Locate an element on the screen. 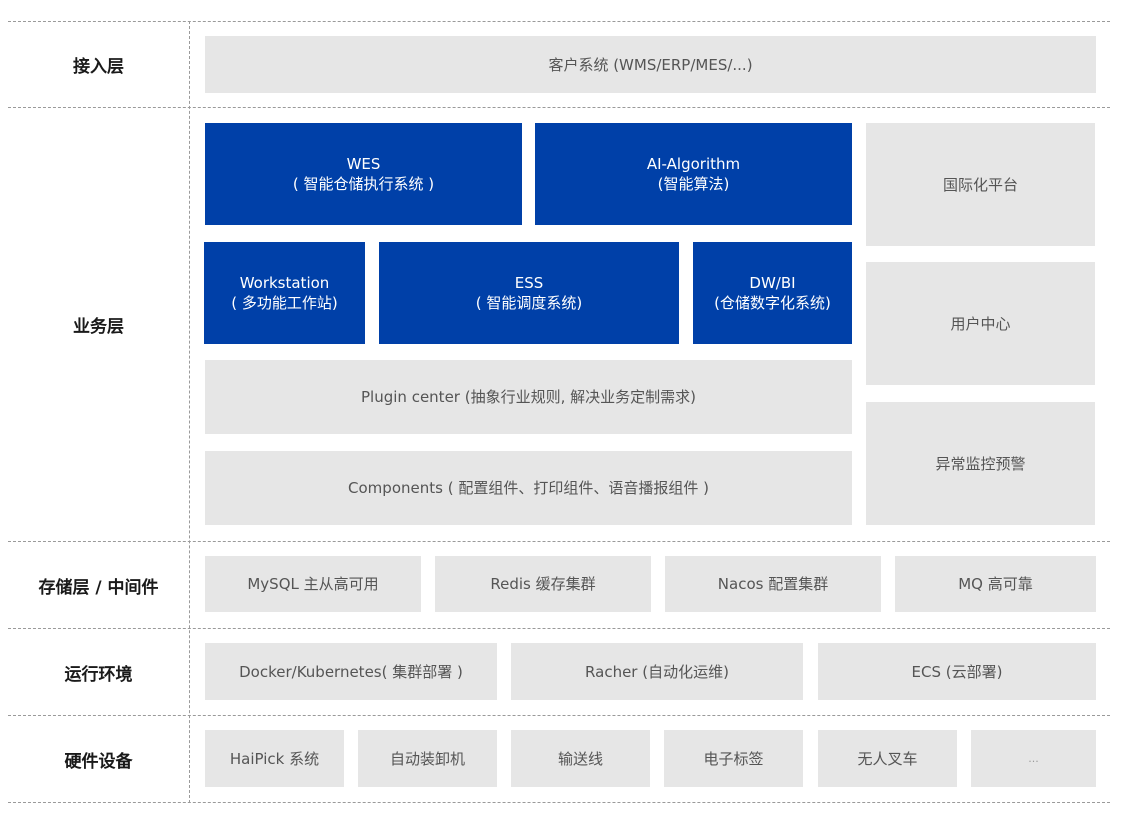 Image resolution: width=1126 pixels, height=822 pixels. exception-monitoring-box: 异常监控预警 is located at coordinates (980, 463).